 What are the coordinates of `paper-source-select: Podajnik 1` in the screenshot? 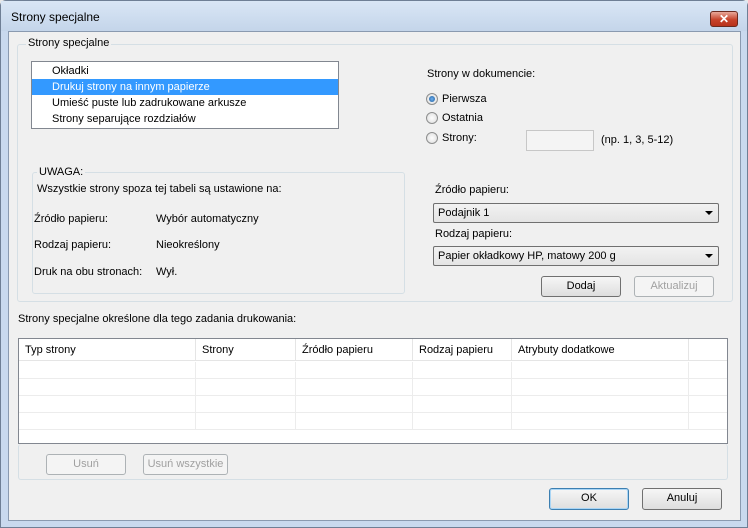 It's located at (576, 213).